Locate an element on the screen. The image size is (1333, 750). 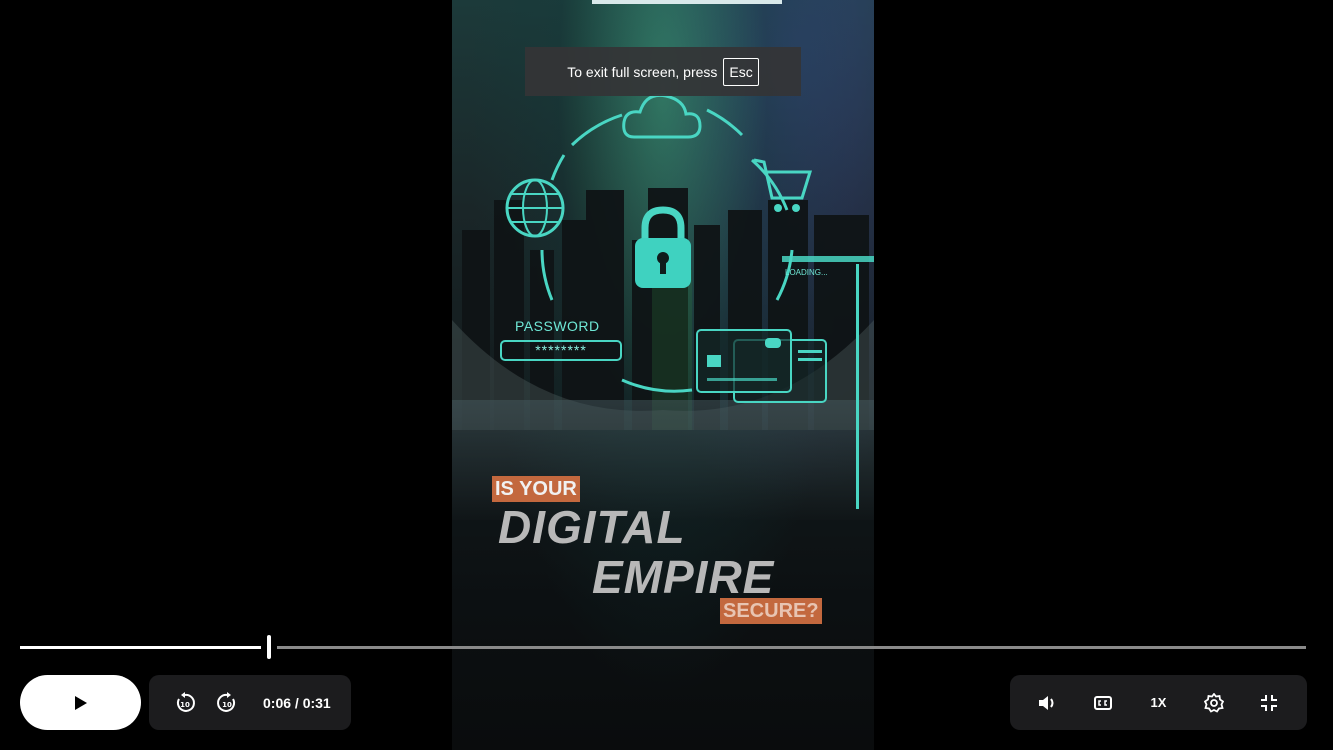
seek-bar is located at coordinates (663, 647).